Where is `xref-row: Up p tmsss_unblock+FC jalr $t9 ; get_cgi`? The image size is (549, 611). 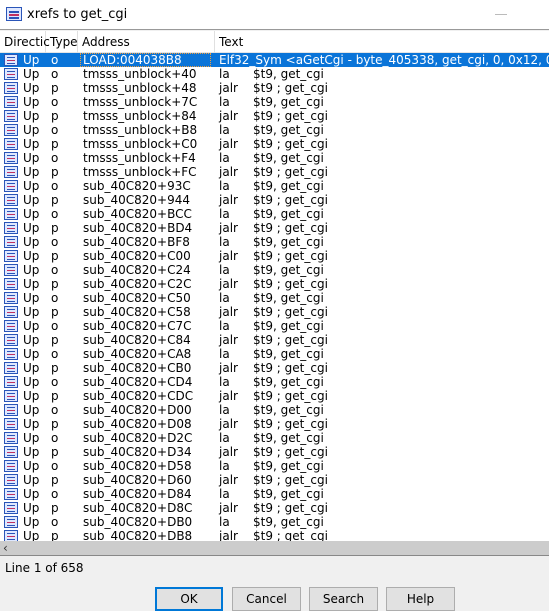 xref-row: Up p tmsss_unblock+FC jalr $t9 ; get_cgi is located at coordinates (274, 172).